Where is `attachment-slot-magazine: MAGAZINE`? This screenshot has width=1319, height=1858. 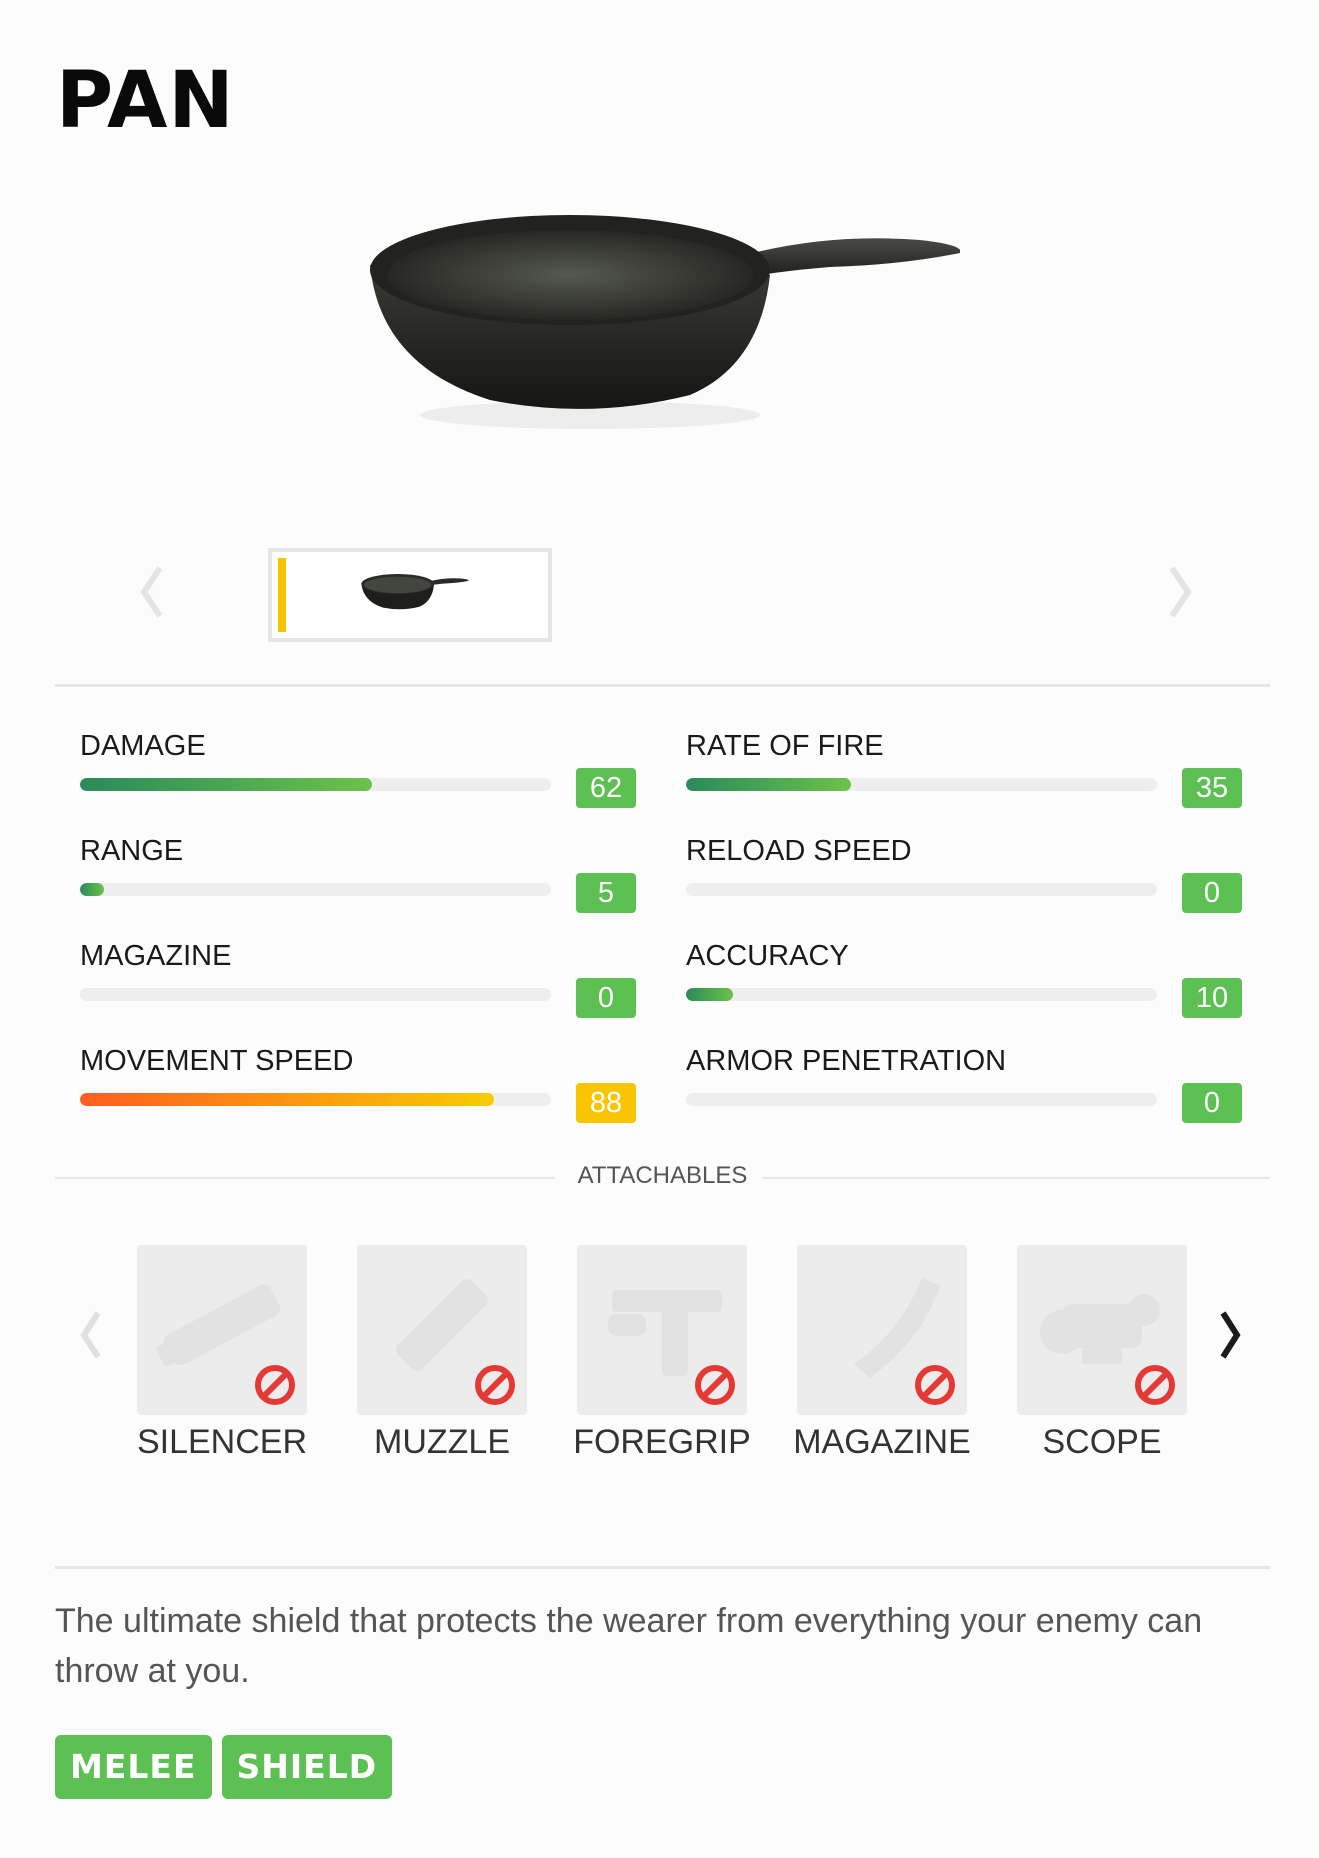 attachment-slot-magazine: MAGAZINE is located at coordinates (882, 1353).